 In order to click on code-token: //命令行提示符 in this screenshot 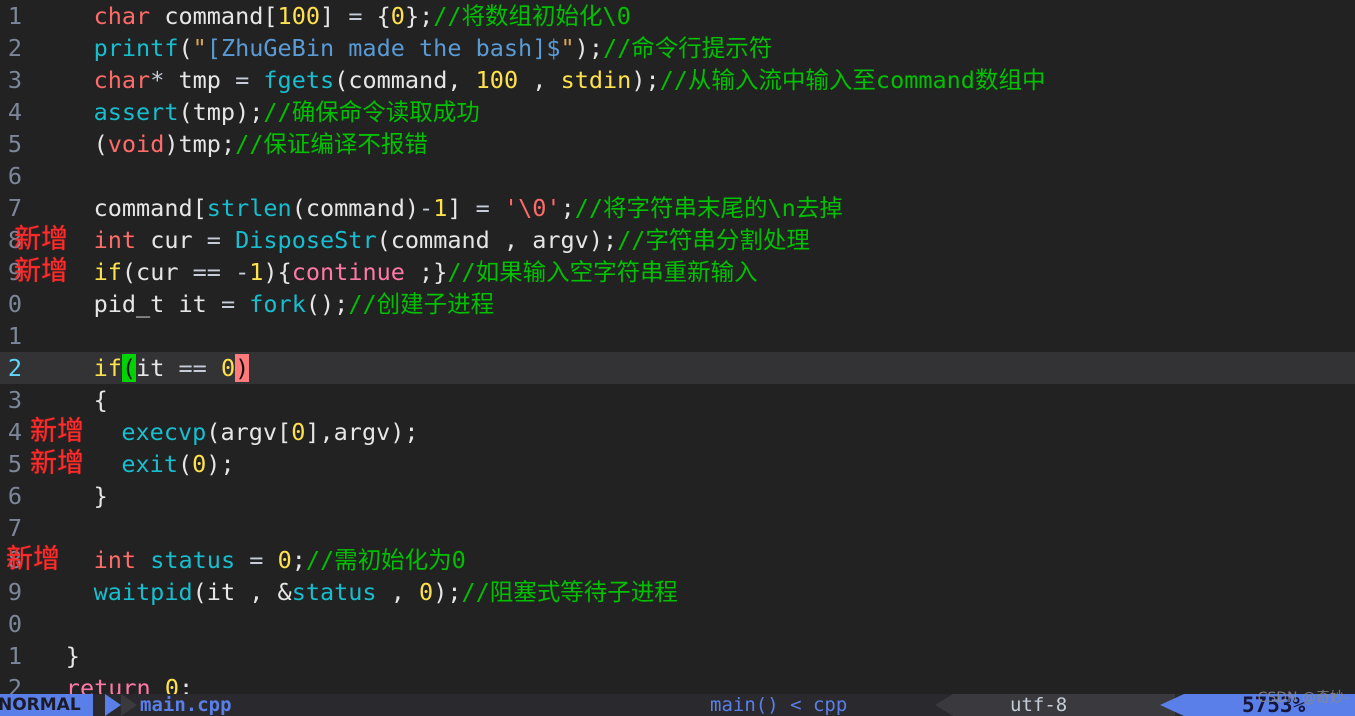, I will do `click(687, 48)`.